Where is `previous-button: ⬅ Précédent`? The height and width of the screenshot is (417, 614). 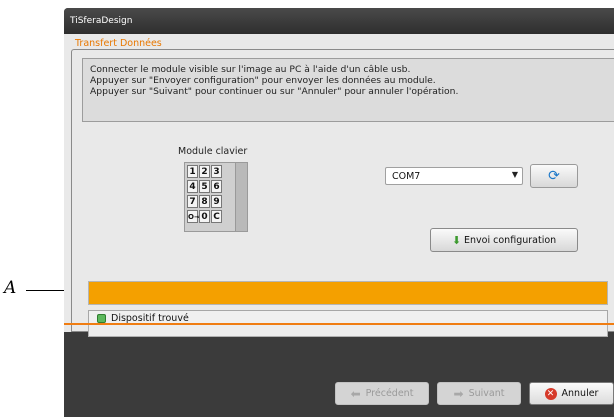
previous-button: ⬅ Précédent is located at coordinates (382, 393).